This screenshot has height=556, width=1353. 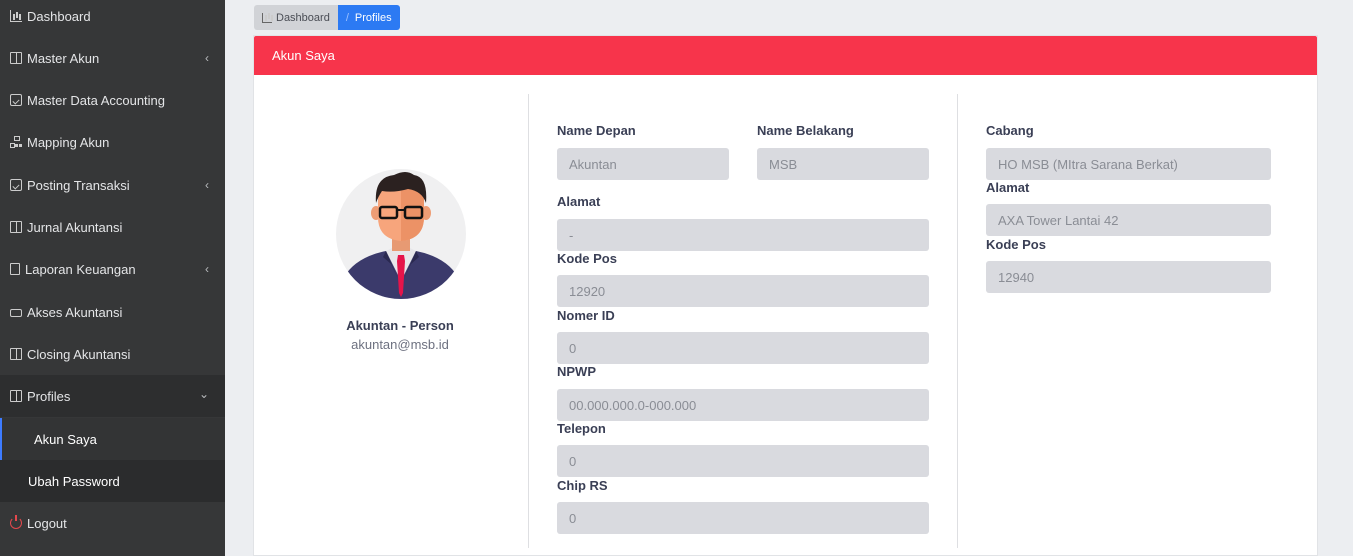 I want to click on sidebar-item-laporan-keuangan: Laporan Keuangan ‹, so click(x=112, y=269).